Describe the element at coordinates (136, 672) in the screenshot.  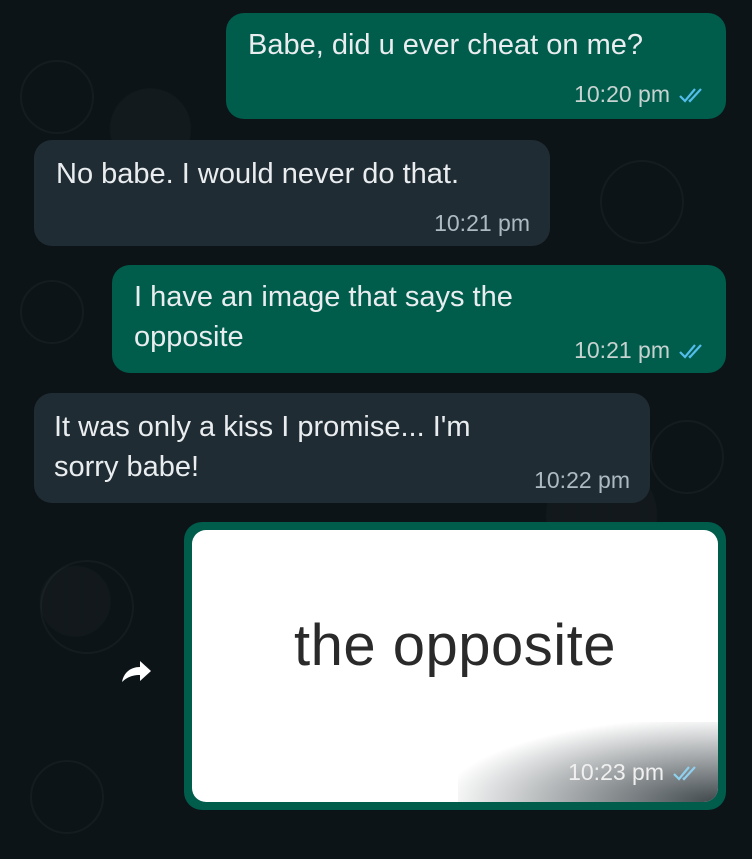
I see `forward-arrow-icon` at that location.